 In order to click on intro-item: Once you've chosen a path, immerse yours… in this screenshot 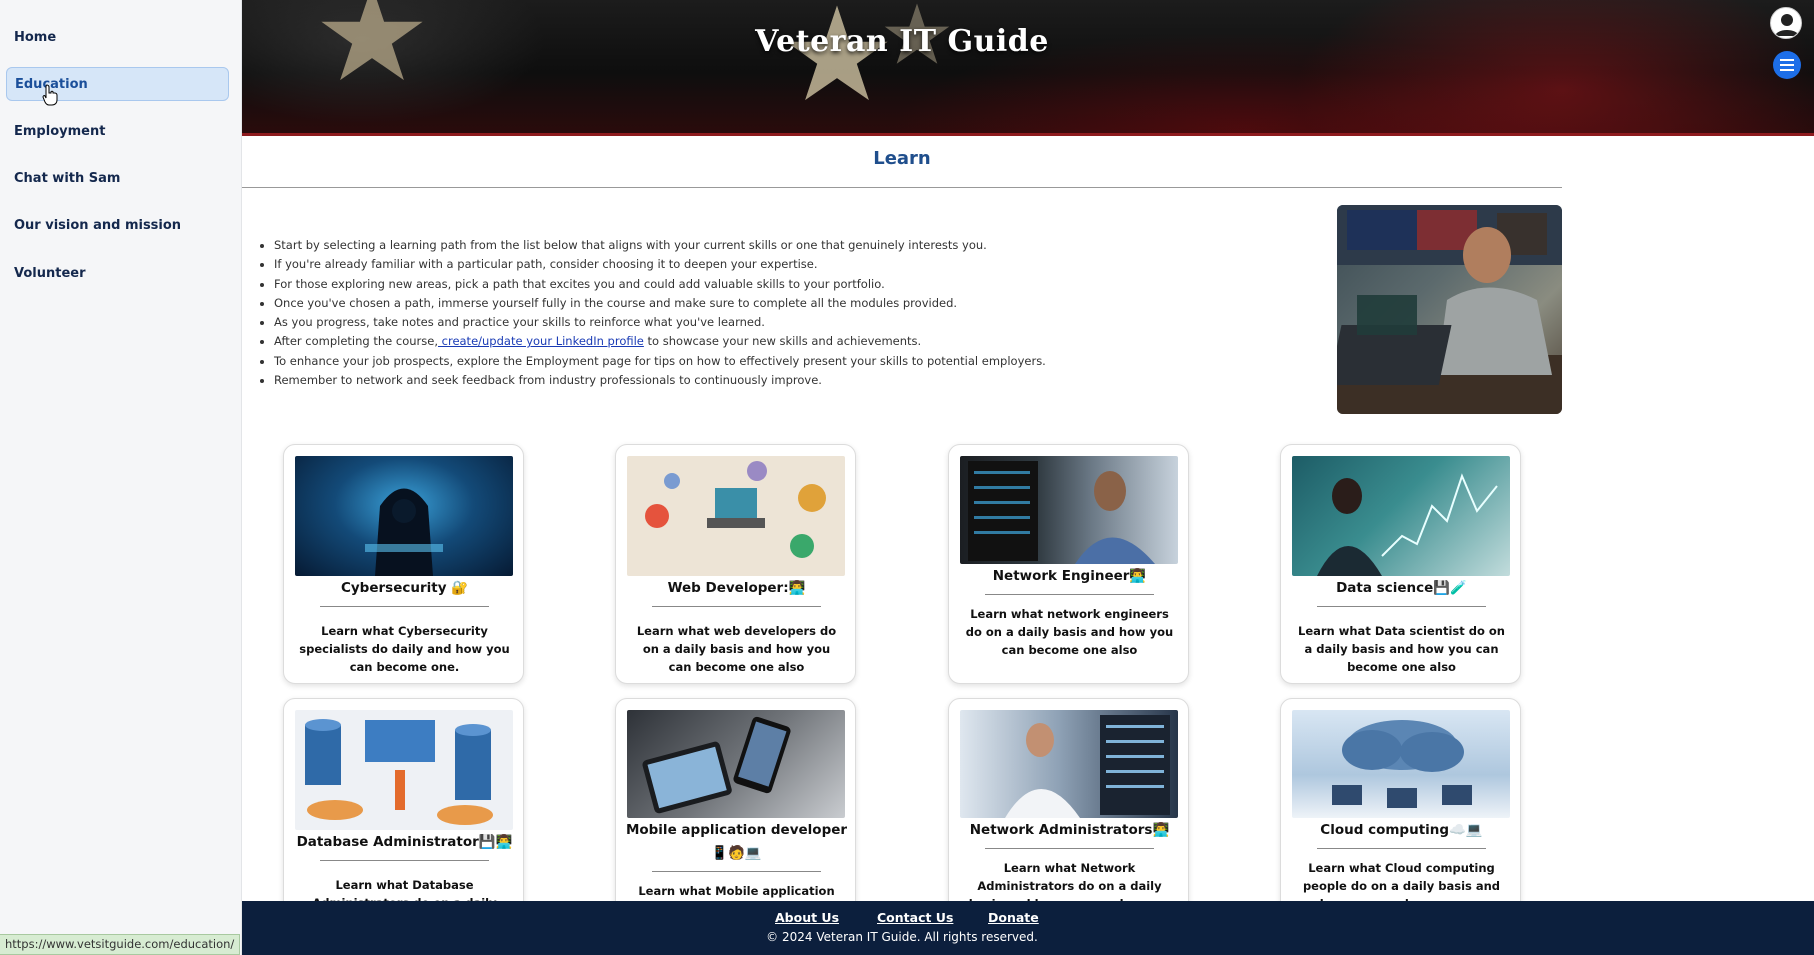, I will do `click(791, 303)`.